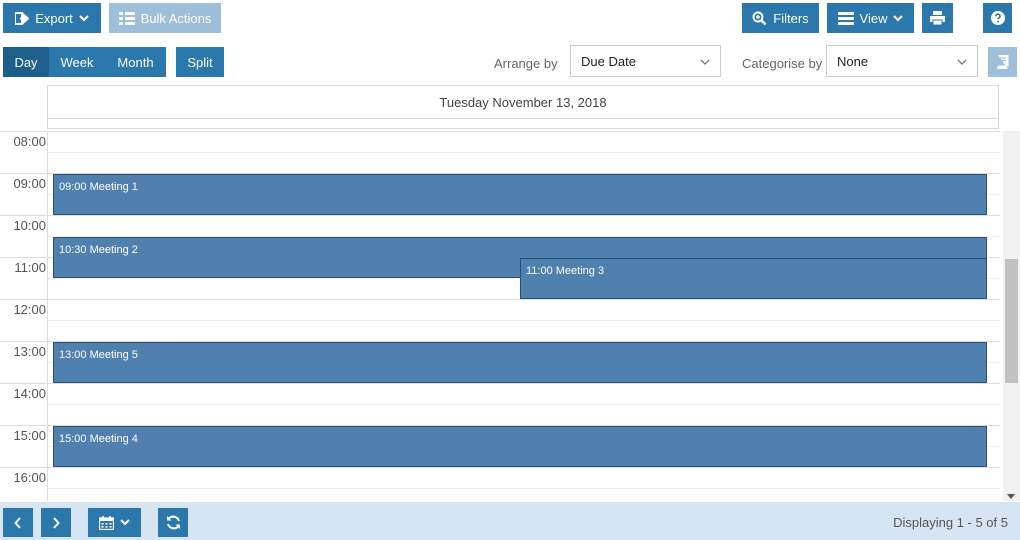 Image resolution: width=1020 pixels, height=540 pixels. I want to click on legend-button, so click(1002, 62).